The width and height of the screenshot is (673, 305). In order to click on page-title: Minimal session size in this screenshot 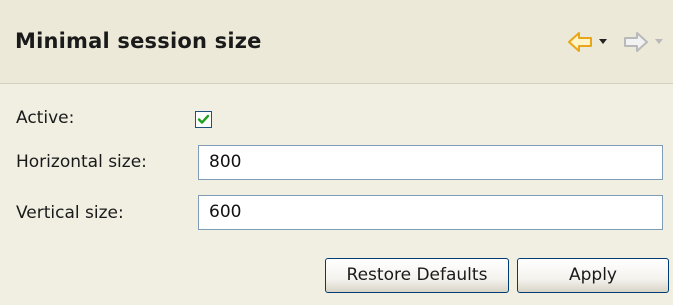, I will do `click(138, 41)`.